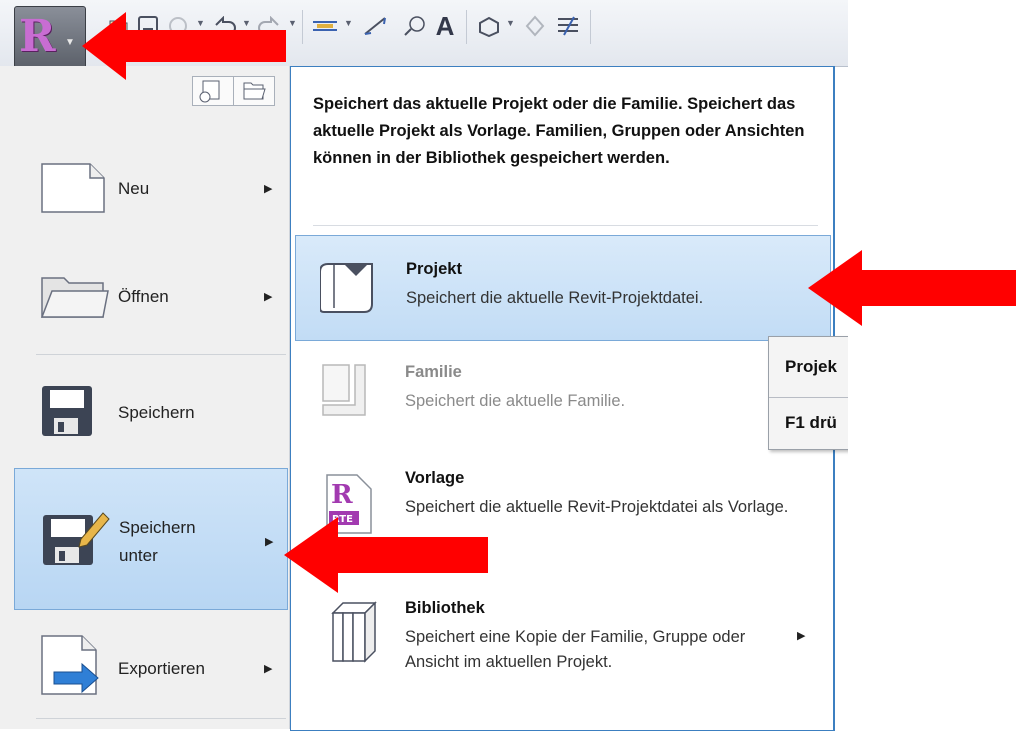 The height and width of the screenshot is (731, 1019). Describe the element at coordinates (37, 36) in the screenshot. I see `revit-logo: R` at that location.